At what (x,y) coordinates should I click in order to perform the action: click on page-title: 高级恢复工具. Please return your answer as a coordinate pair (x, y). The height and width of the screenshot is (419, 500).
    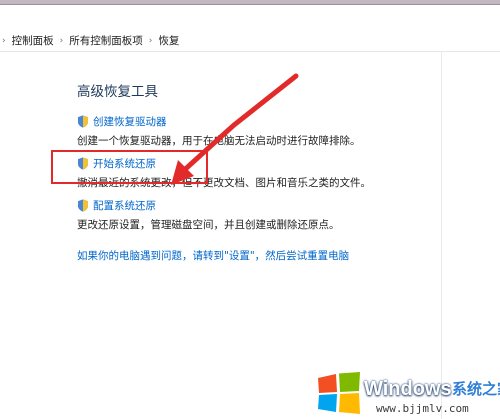
    Looking at the image, I should click on (117, 92).